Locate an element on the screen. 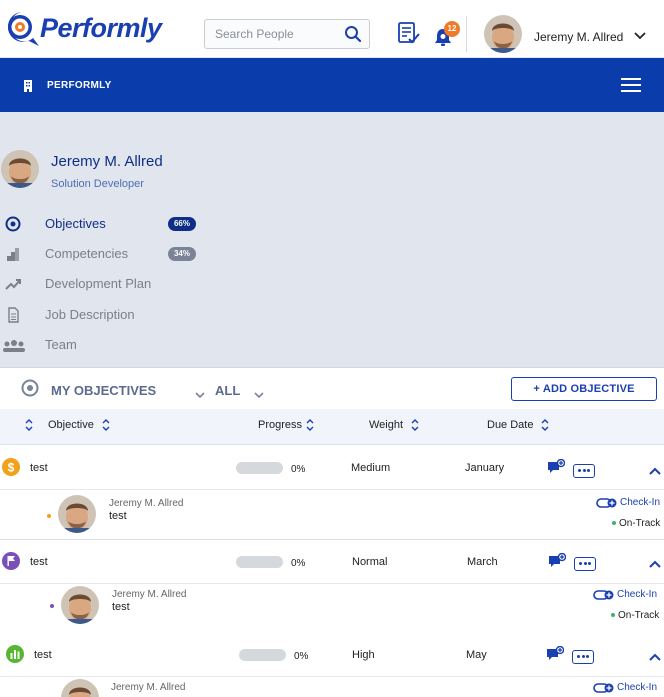  table-row: test 0% Normal March is located at coordinates (332, 562).